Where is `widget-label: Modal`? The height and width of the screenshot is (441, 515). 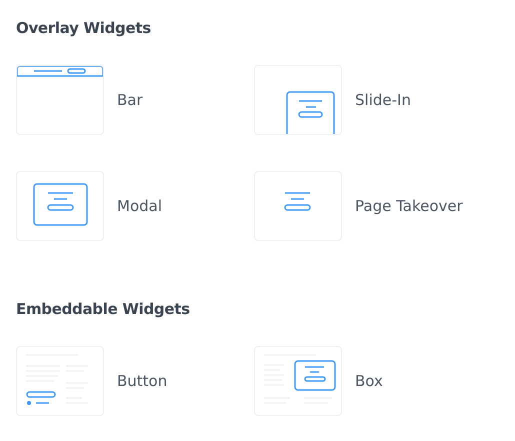
widget-label: Modal is located at coordinates (139, 206).